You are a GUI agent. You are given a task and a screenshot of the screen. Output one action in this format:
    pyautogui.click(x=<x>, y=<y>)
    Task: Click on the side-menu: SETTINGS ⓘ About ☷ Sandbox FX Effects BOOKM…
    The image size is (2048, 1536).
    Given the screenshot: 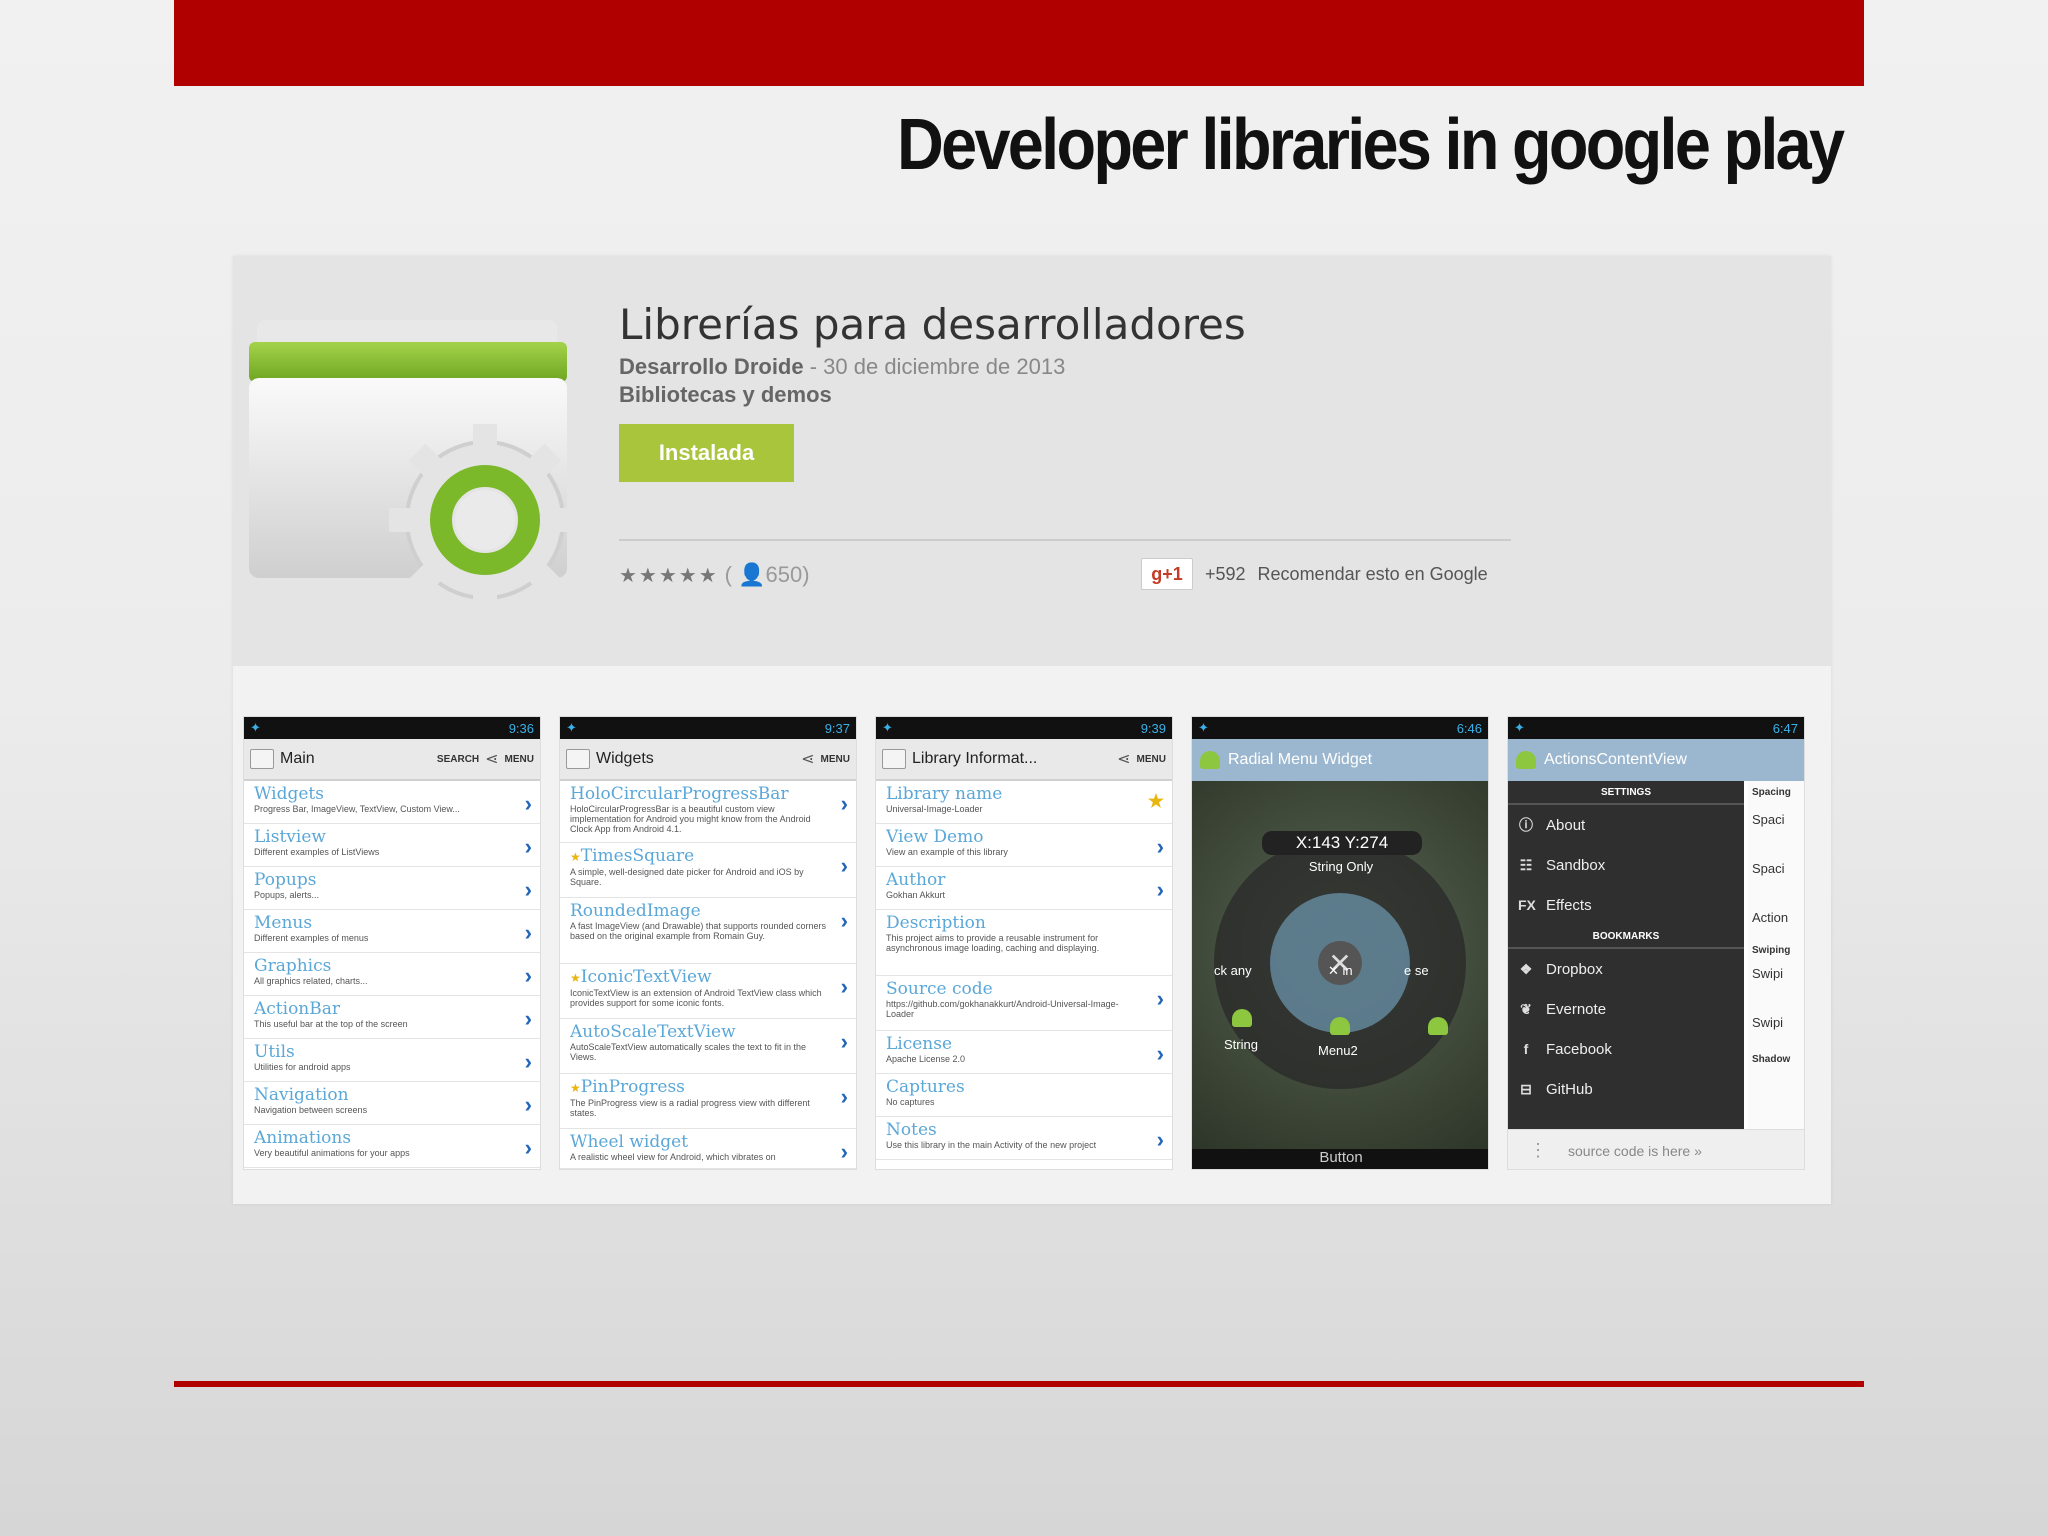 What is the action you would take?
    pyautogui.click(x=1626, y=955)
    